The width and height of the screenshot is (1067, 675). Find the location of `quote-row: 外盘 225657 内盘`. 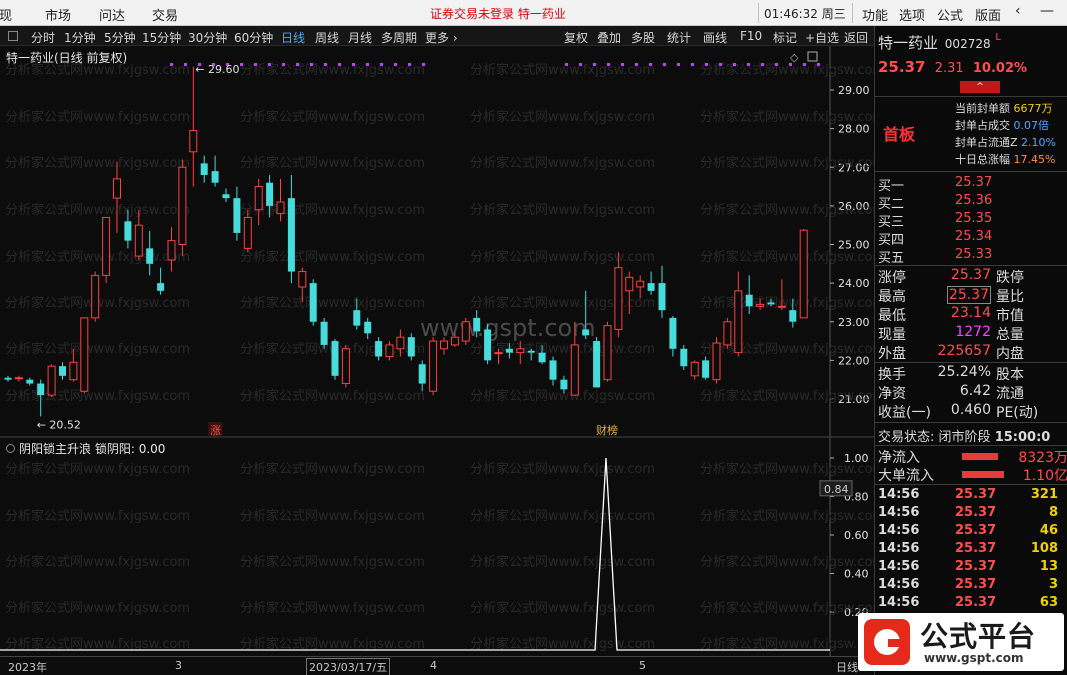

quote-row: 外盘 225657 内盘 is located at coordinates (951, 352).